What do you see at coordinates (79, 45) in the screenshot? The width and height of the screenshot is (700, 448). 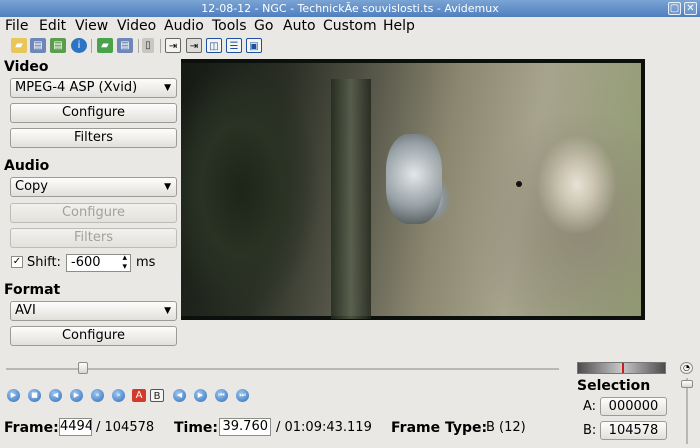 I see `info-icon: i` at bounding box center [79, 45].